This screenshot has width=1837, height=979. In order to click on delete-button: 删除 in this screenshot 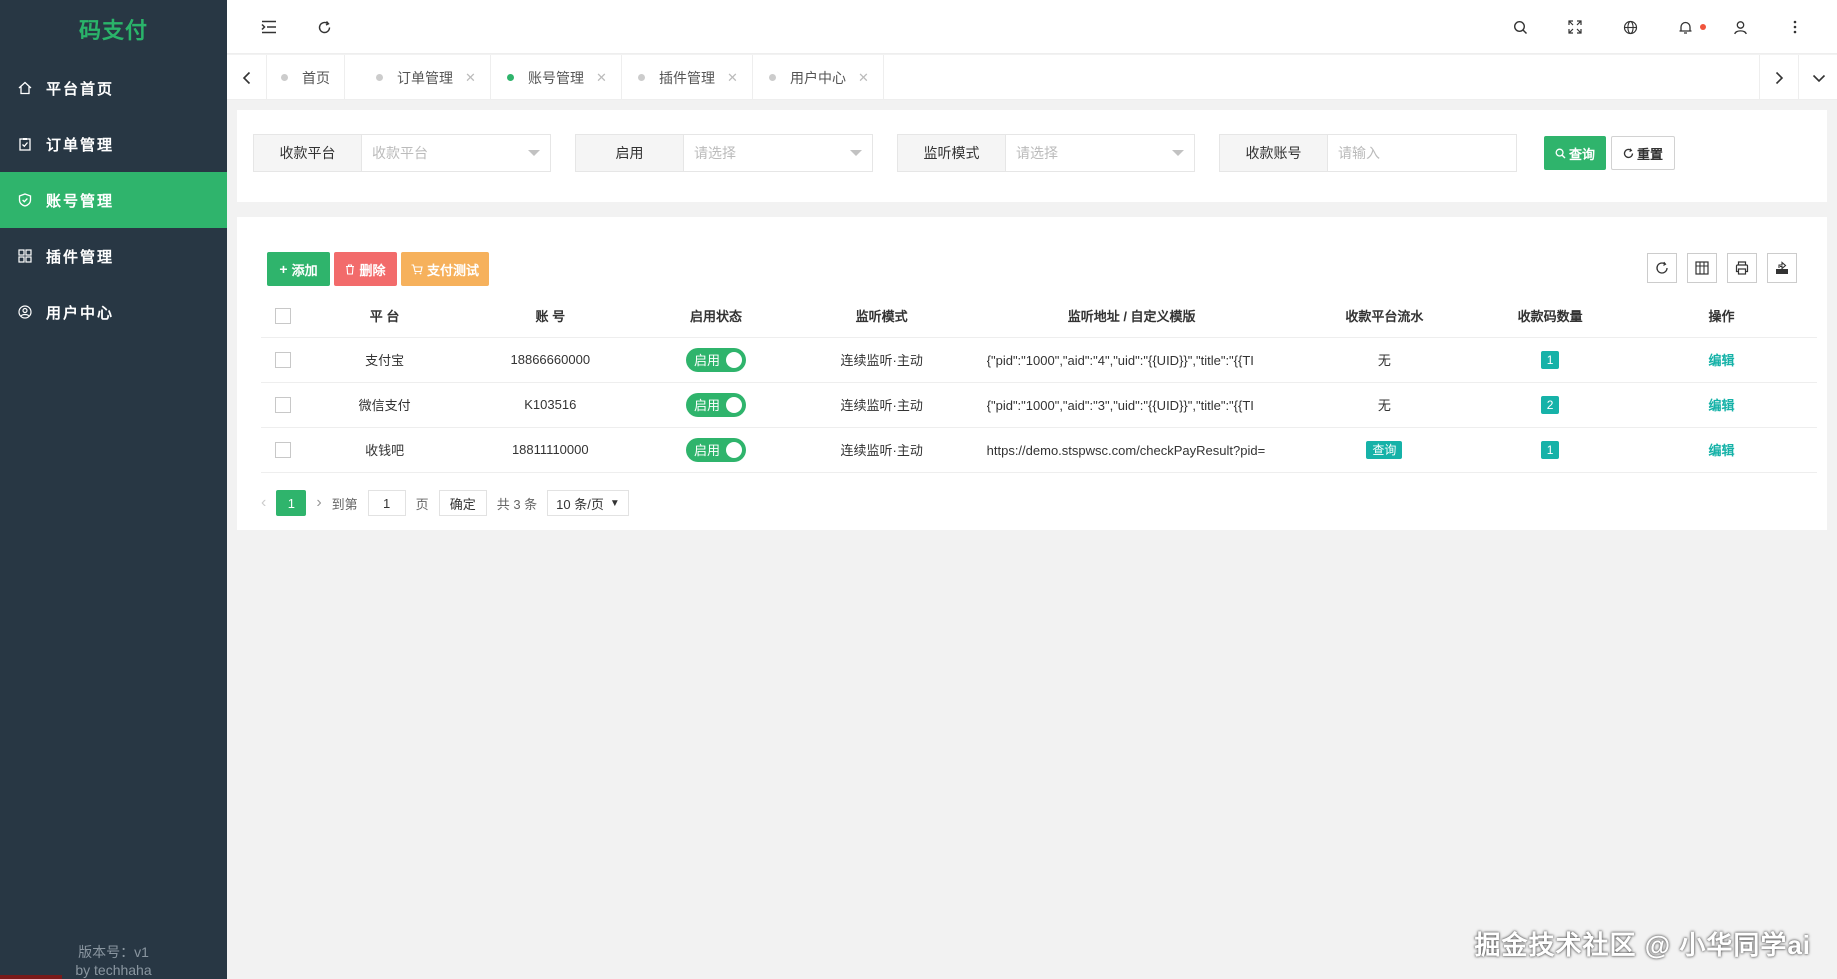, I will do `click(365, 269)`.